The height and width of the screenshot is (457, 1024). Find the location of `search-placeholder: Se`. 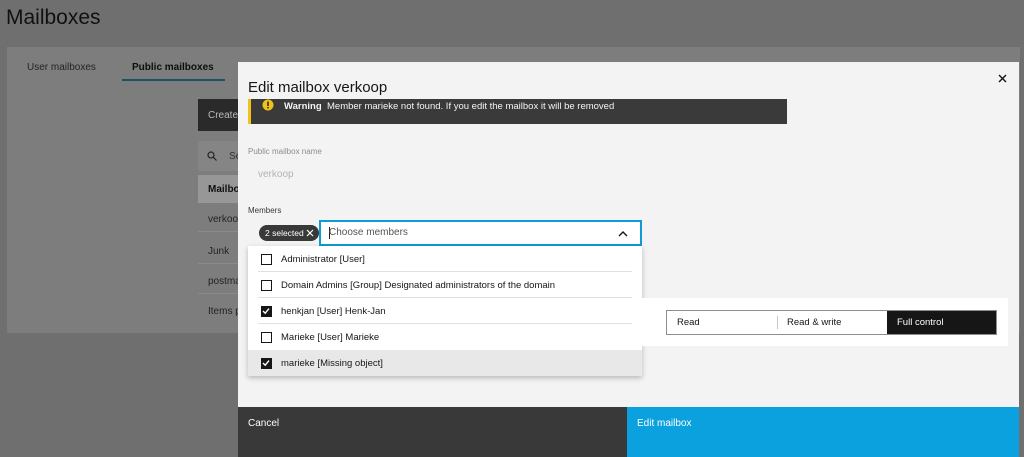

search-placeholder: Se is located at coordinates (233, 156).